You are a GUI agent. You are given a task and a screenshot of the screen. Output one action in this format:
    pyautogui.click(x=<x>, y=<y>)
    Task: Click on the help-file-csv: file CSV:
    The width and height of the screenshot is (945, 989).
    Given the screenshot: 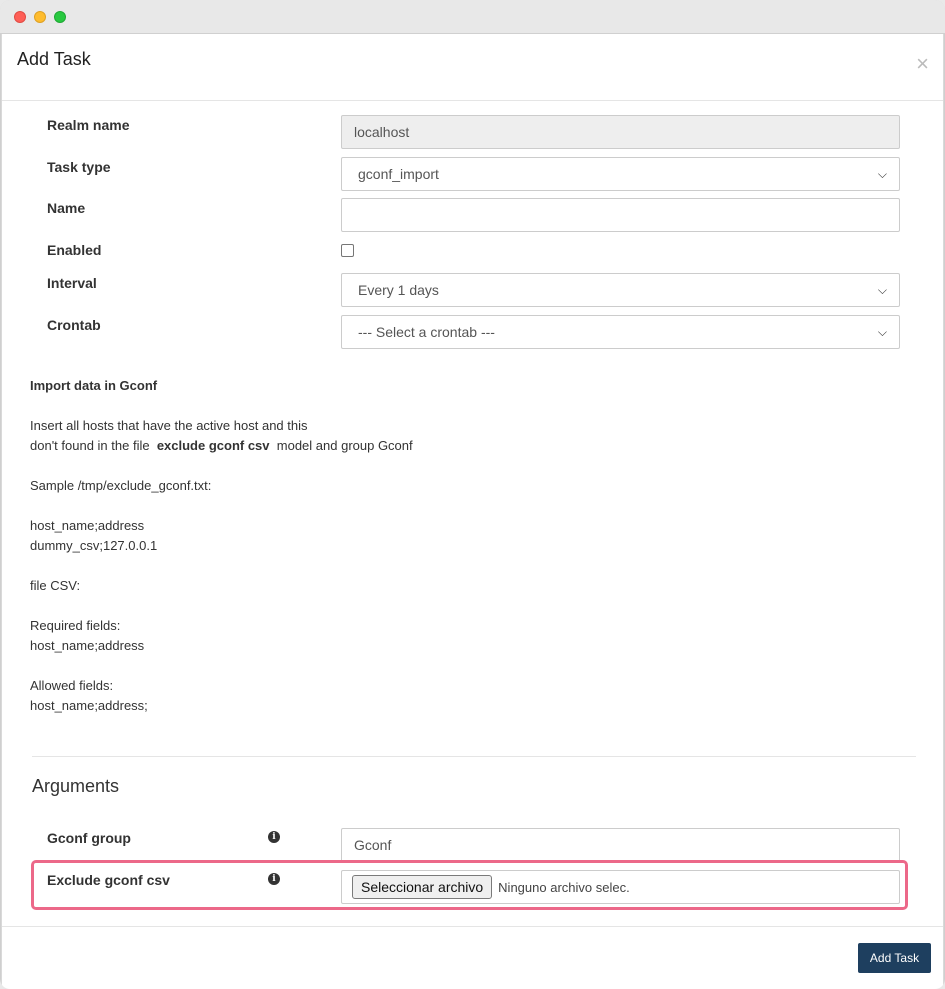 What is the action you would take?
    pyautogui.click(x=55, y=585)
    